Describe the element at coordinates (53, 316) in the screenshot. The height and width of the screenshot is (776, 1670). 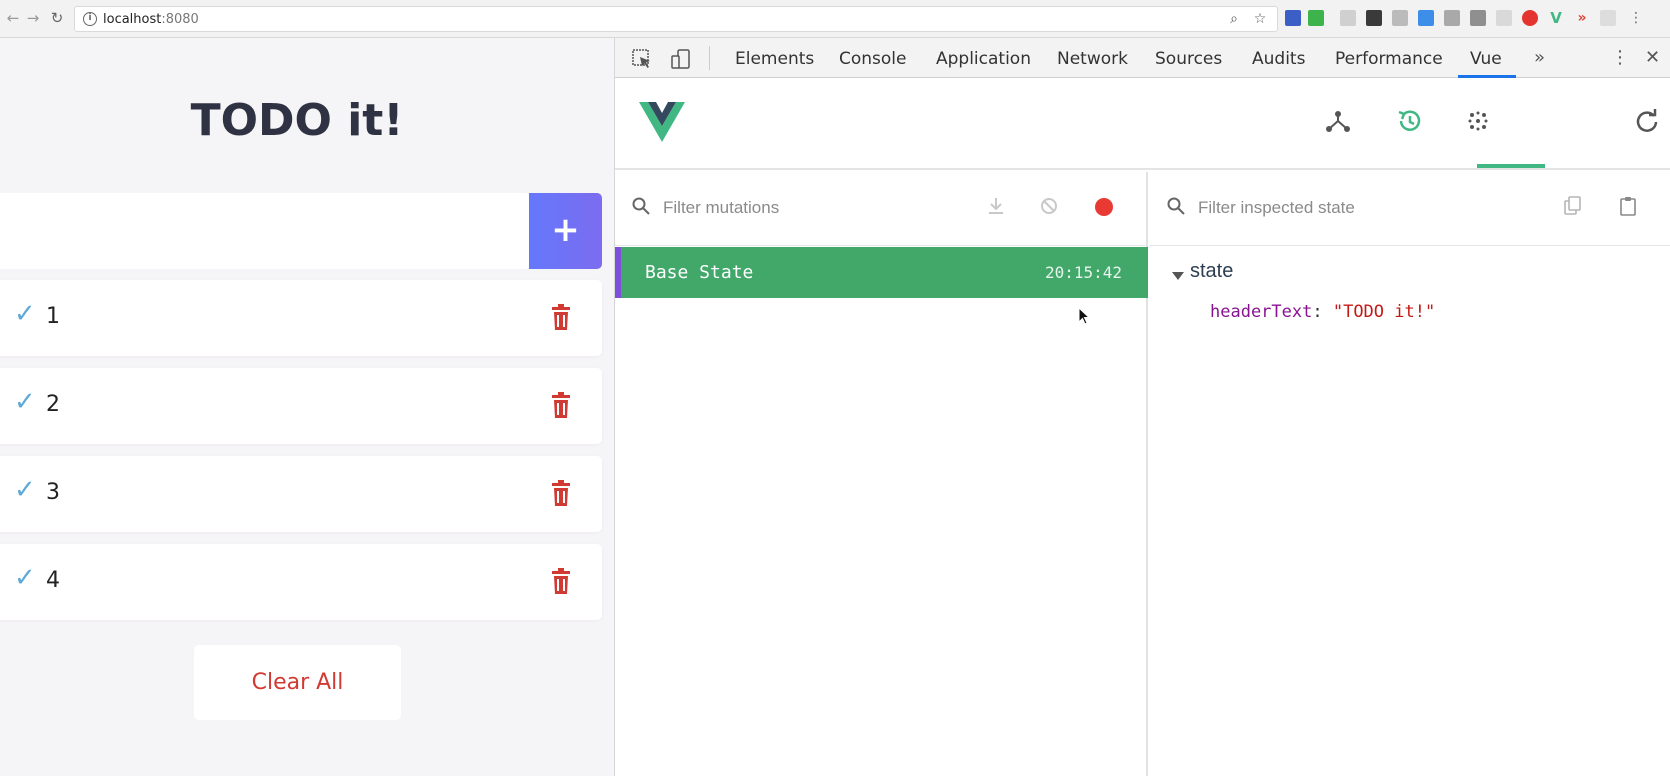
I see `todo-text: 1` at that location.